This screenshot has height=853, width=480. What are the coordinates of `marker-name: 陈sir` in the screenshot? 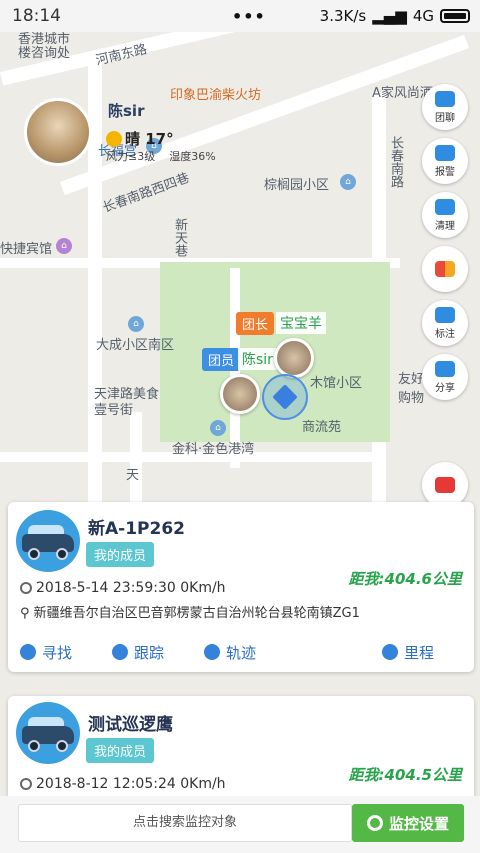 It's located at (257, 359).